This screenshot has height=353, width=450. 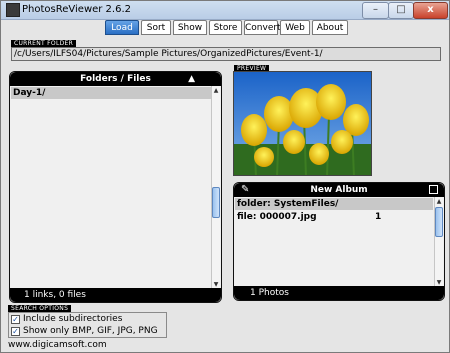 I want to click on broom-icon: ✎, so click(x=245, y=190).